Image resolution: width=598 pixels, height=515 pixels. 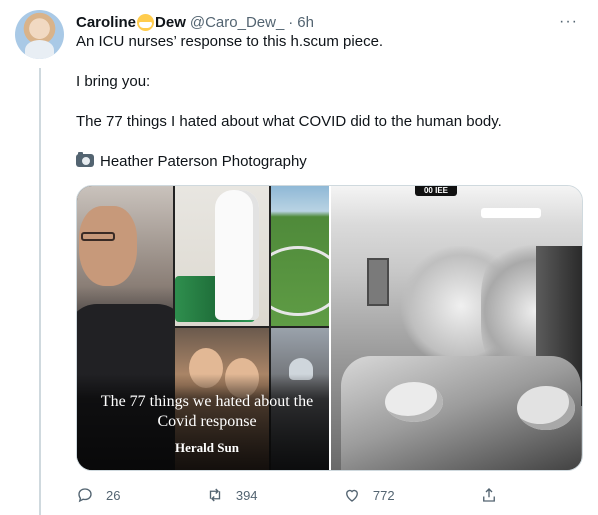 I want to click on like-button: 772, so click(x=369, y=495).